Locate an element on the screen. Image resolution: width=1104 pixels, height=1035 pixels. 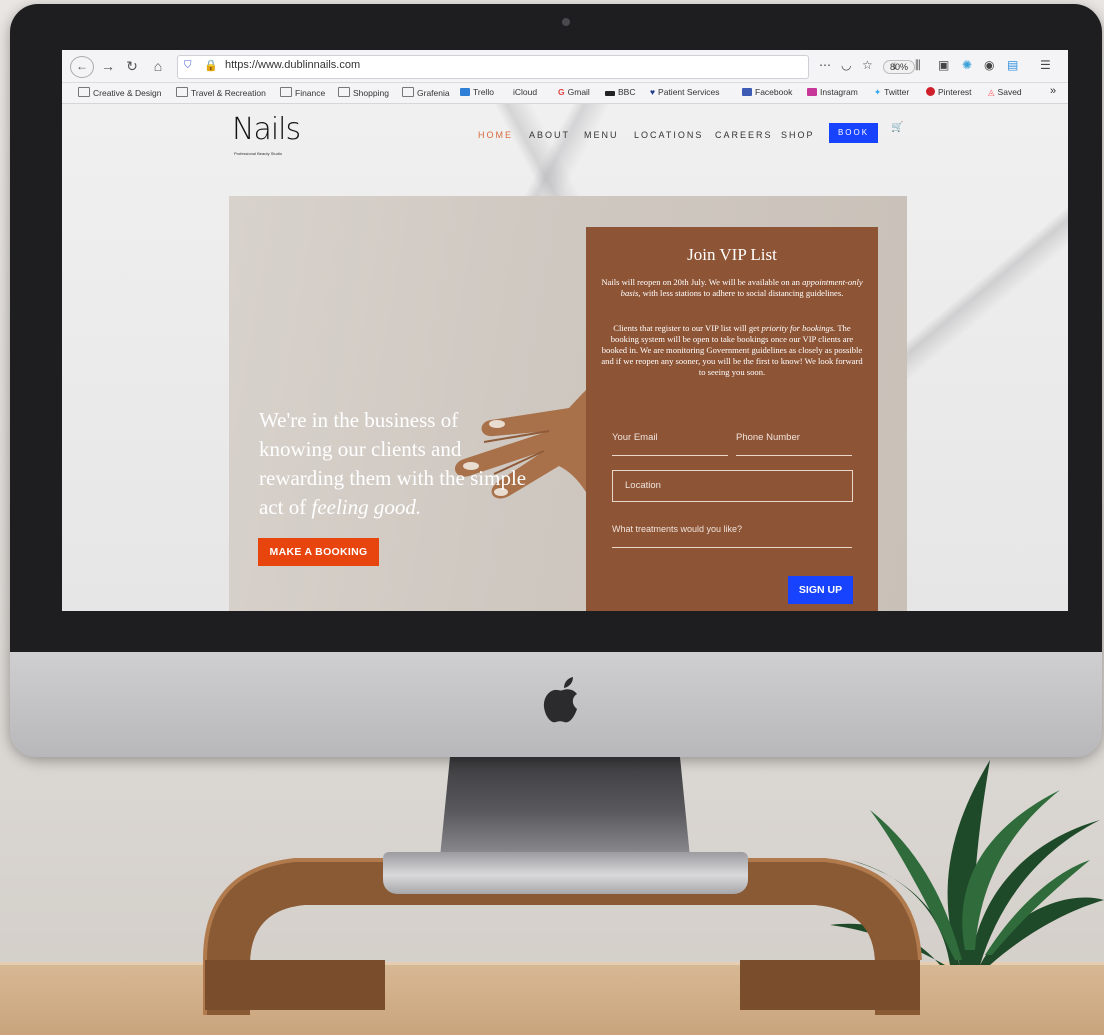
airbnb-icon: ◬ is located at coordinates (991, 92).